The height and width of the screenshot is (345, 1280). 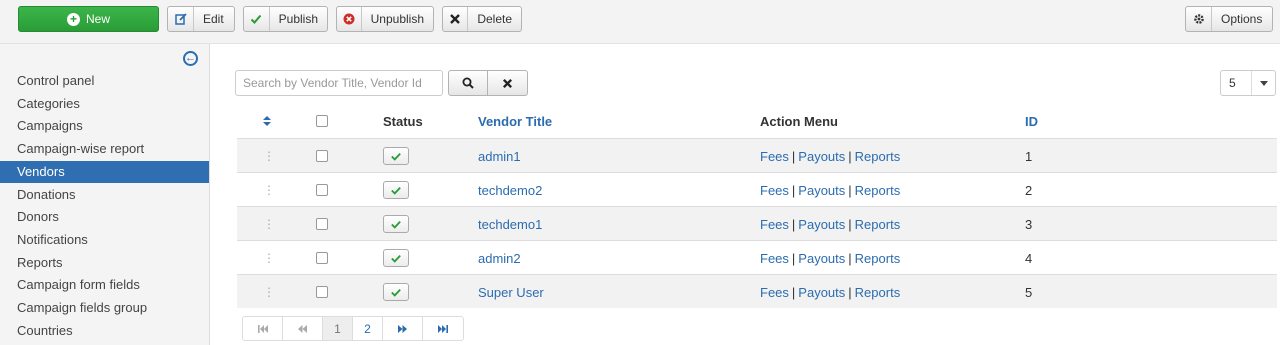 I want to click on publish-button-label: Publish, so click(x=298, y=19).